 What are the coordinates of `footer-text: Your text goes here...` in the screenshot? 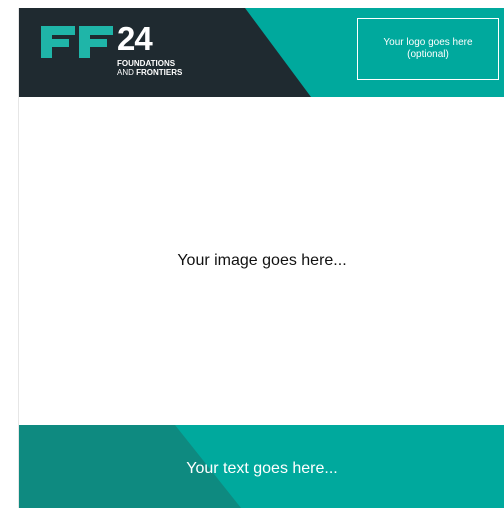 It's located at (262, 468).